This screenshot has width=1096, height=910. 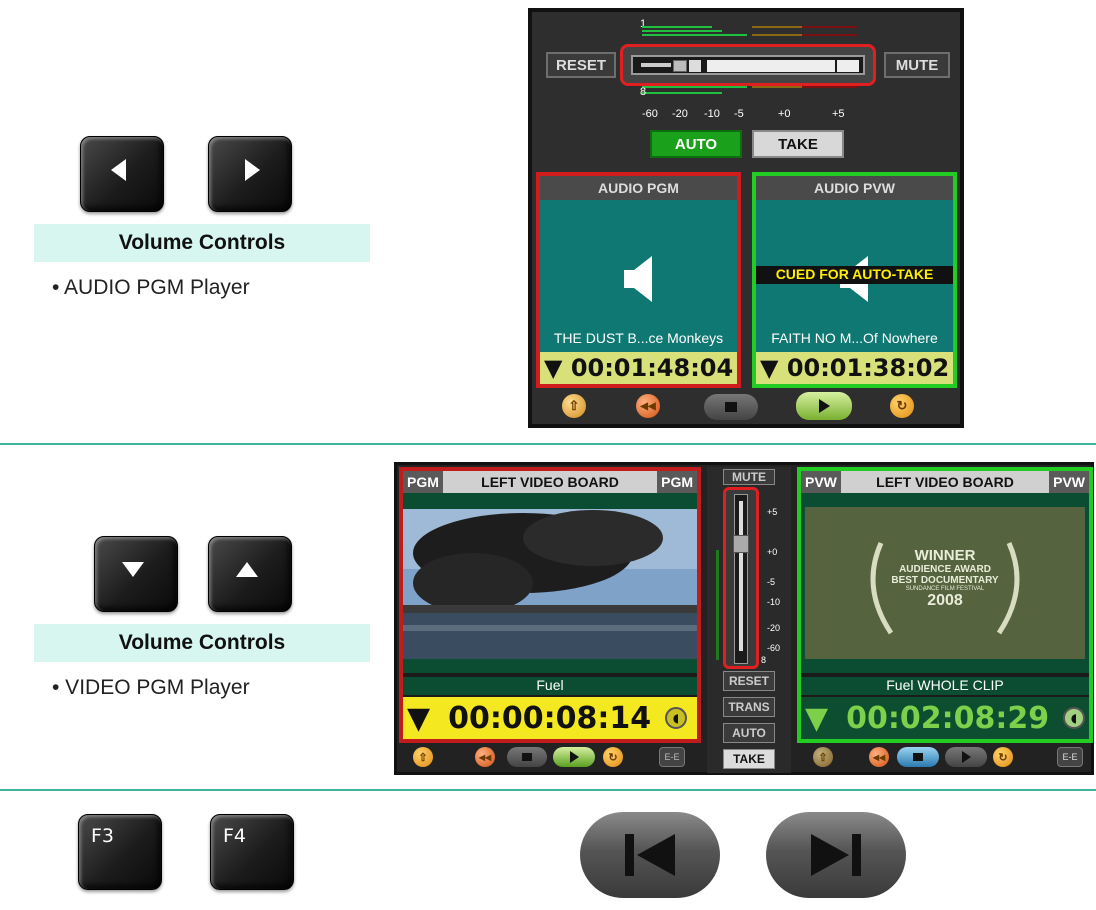 What do you see at coordinates (680, 66) in the screenshot?
I see `volume-slider-thumb` at bounding box center [680, 66].